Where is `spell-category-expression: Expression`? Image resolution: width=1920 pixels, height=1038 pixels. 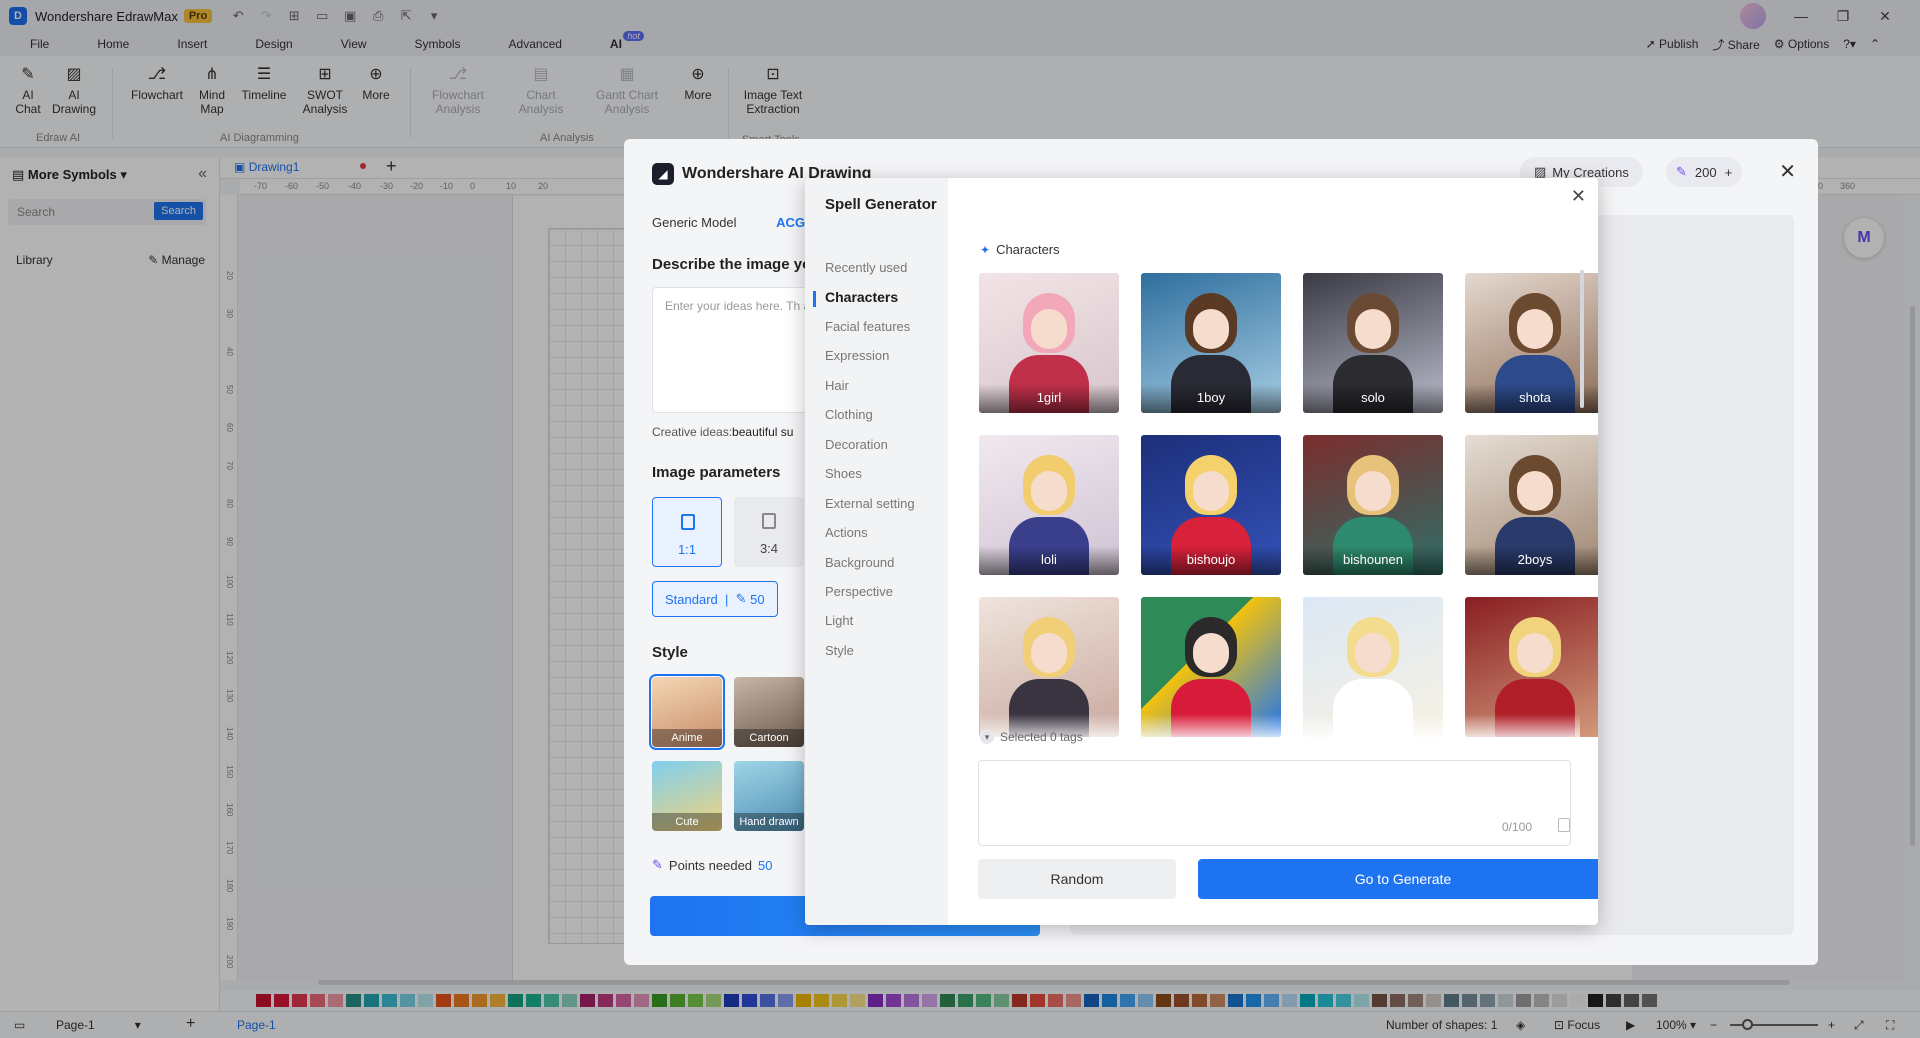 spell-category-expression: Expression is located at coordinates (857, 355).